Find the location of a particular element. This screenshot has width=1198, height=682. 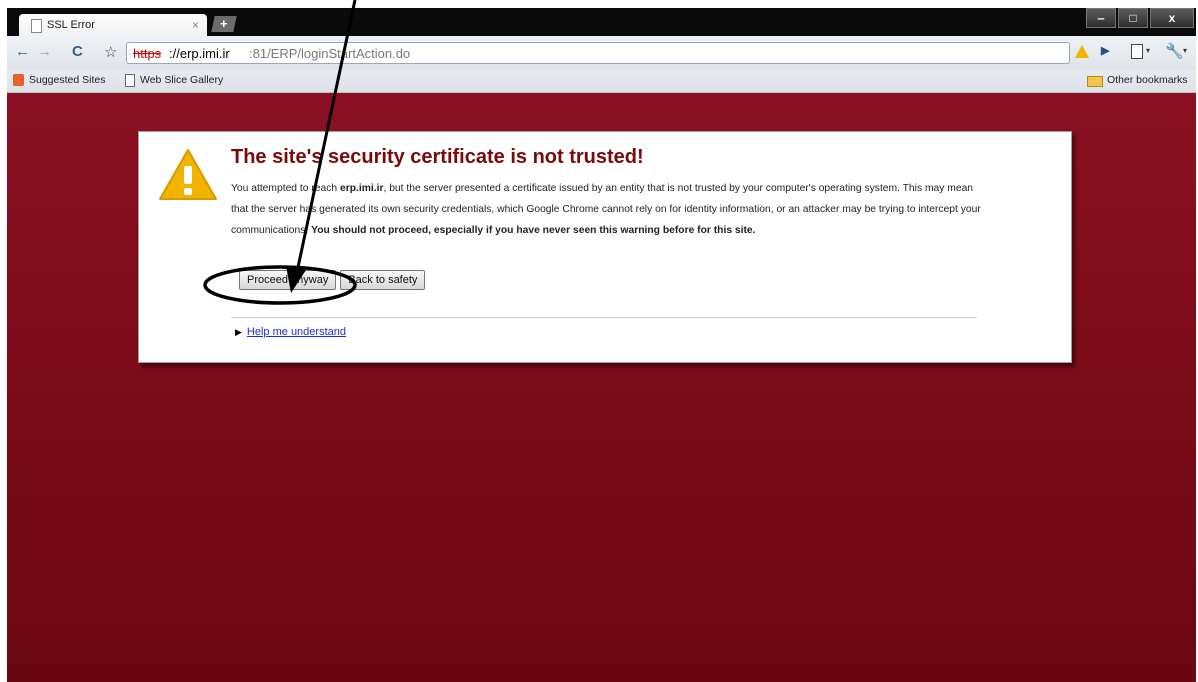

window-controls: ‒ □ x is located at coordinates (1139, 19).